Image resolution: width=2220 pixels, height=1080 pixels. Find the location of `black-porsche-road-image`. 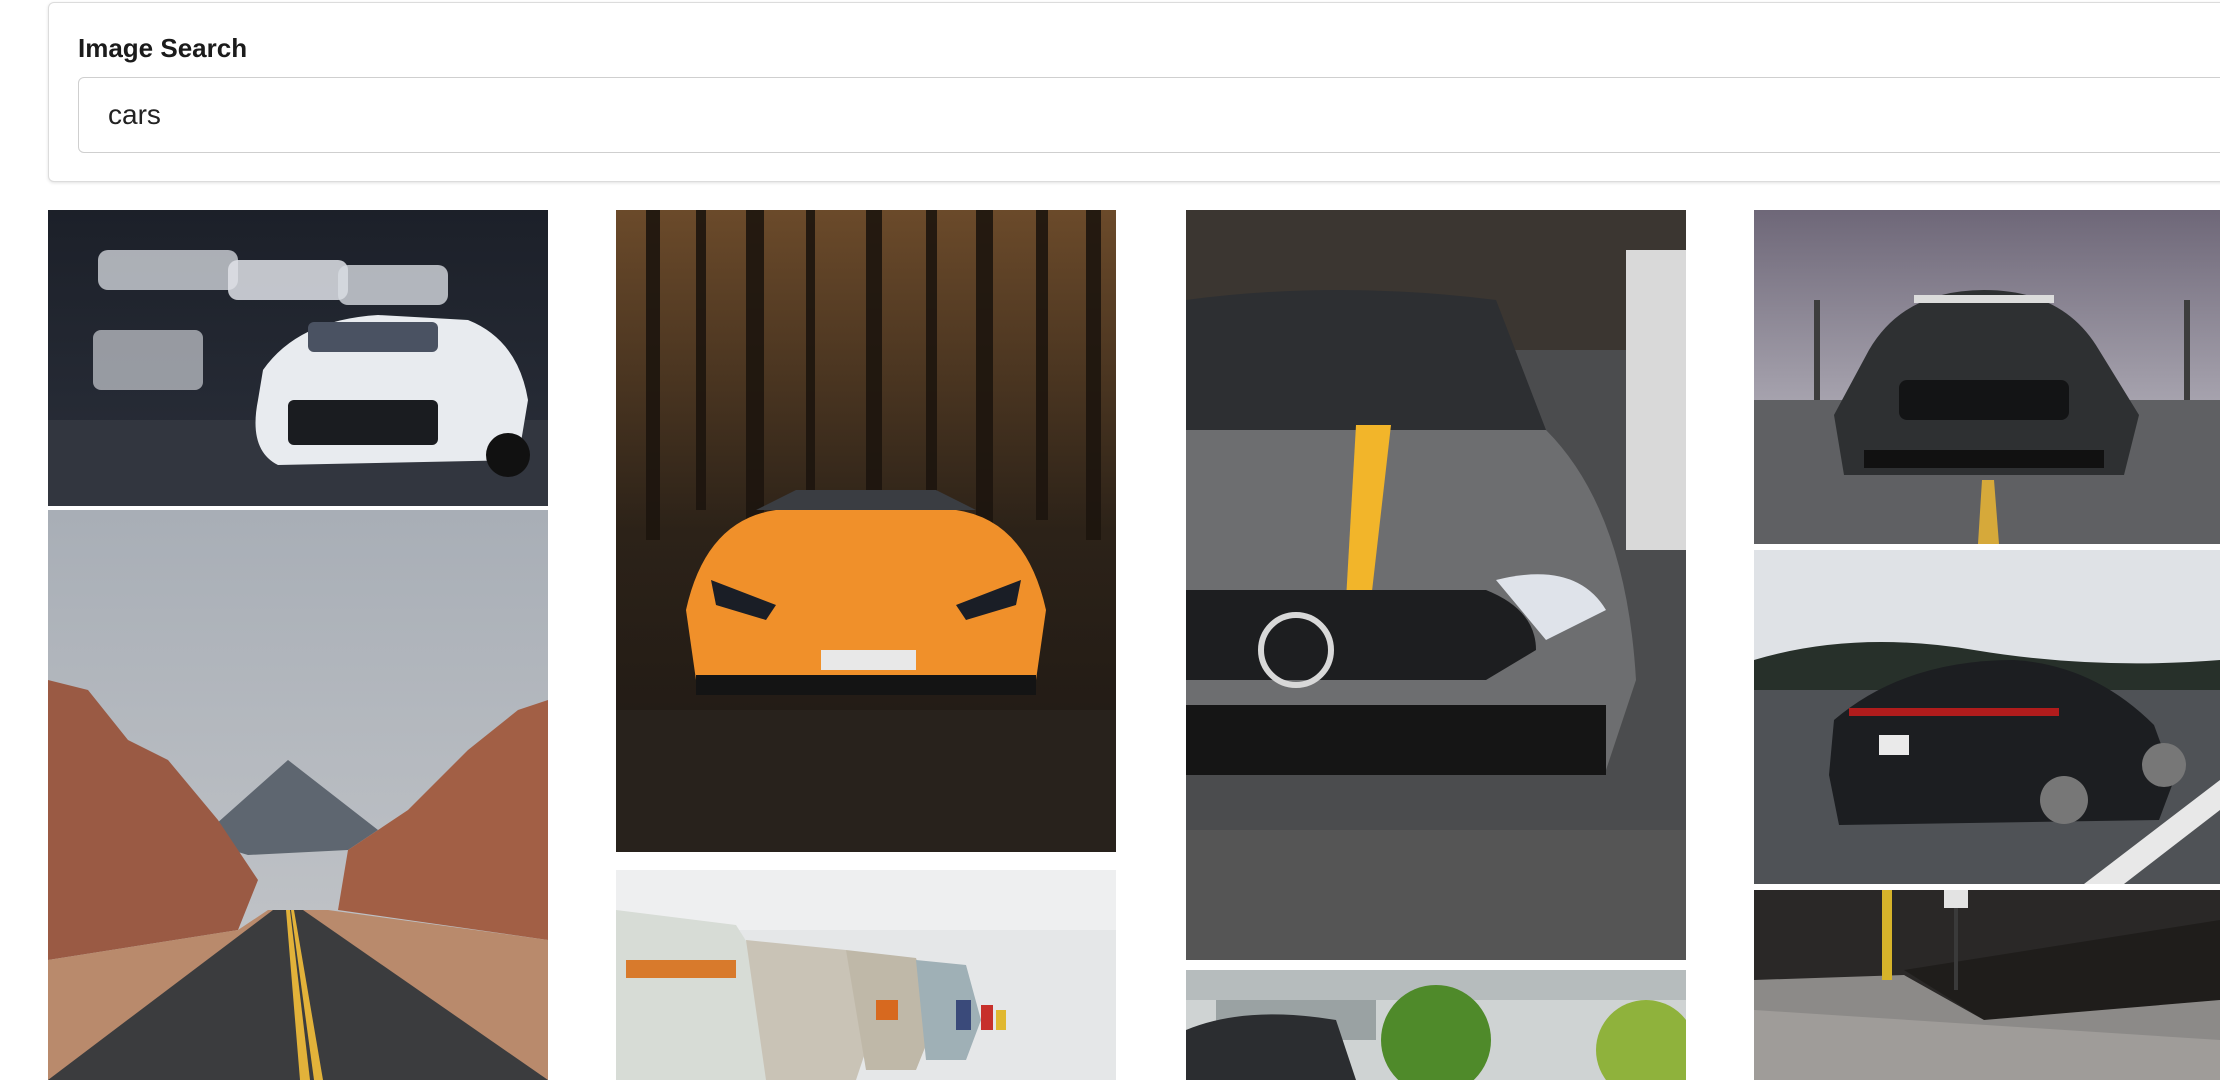

black-porsche-road-image is located at coordinates (1987, 717).